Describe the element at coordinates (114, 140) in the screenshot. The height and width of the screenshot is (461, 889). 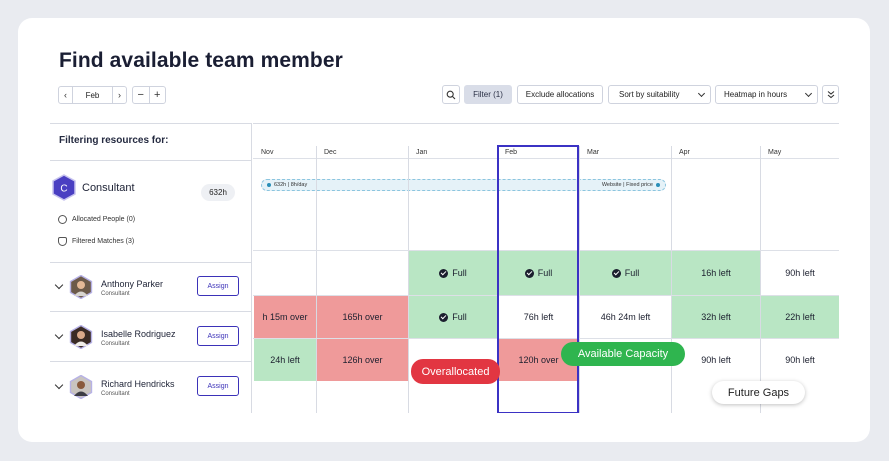
I see `filter-heading: Filtering resources for:` at that location.